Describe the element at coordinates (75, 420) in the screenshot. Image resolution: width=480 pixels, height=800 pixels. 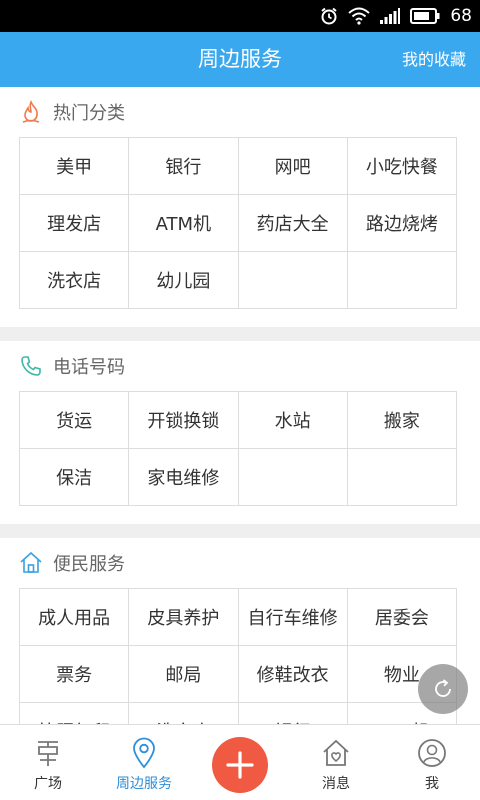
I see `phone-category-cell: 货运` at that location.